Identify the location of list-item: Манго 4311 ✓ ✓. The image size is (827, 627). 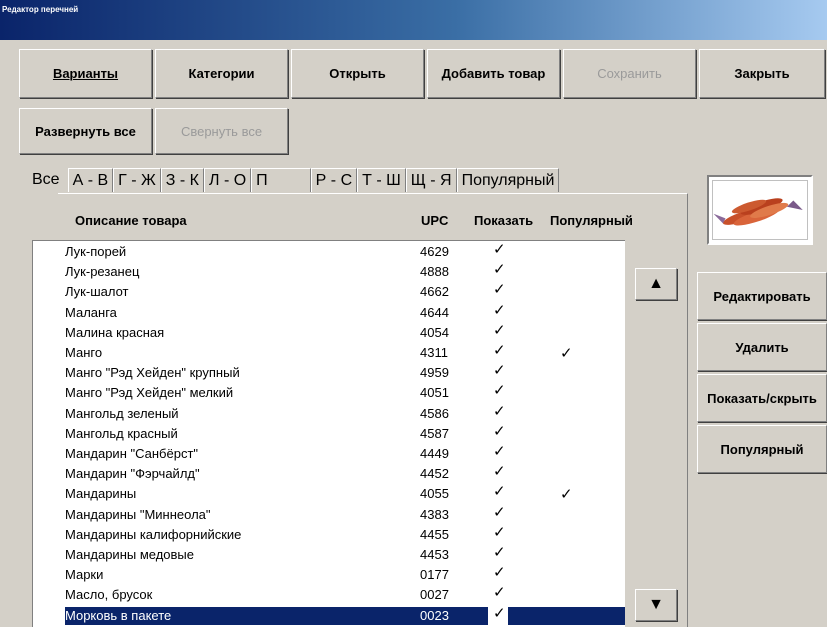
(329, 351).